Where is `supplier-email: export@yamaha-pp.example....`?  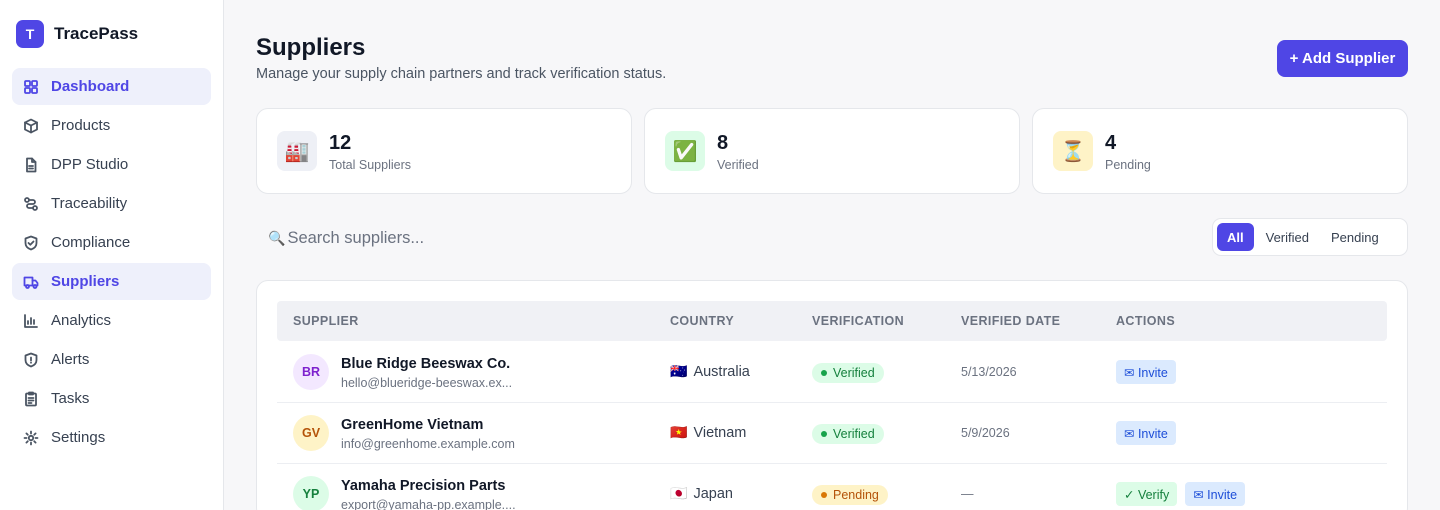
supplier-email: export@yamaha-pp.example.... is located at coordinates (428, 504).